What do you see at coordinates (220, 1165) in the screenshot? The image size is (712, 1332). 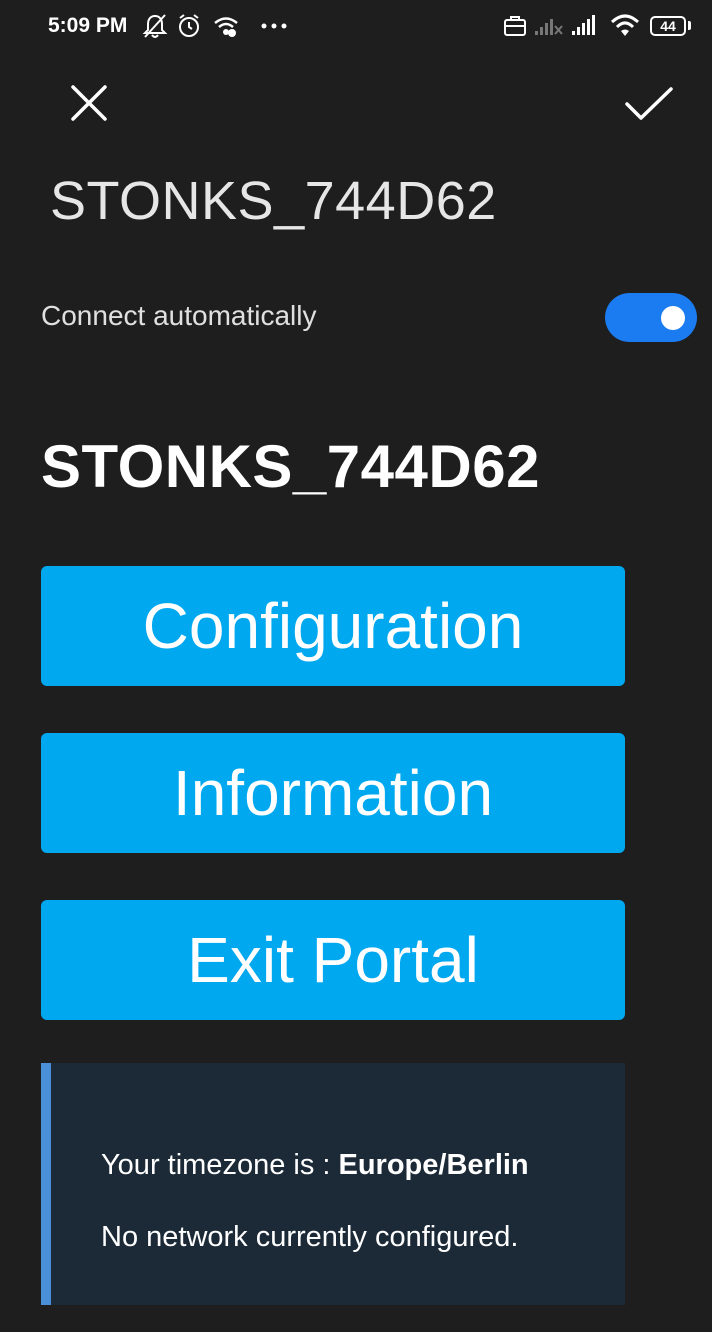 I see `timezone-prefix: Your timezone is :` at bounding box center [220, 1165].